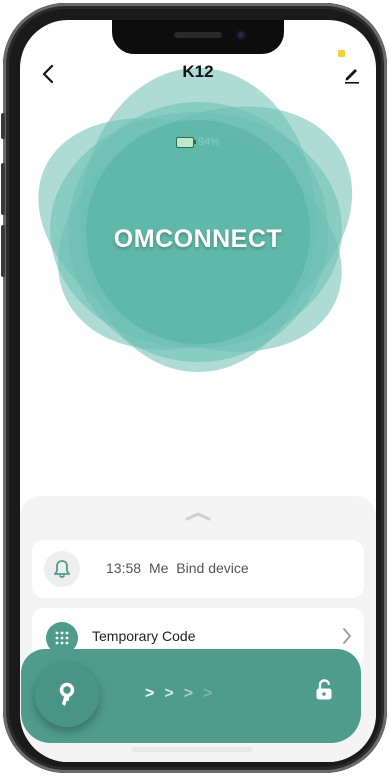 The image size is (390, 776). Describe the element at coordinates (241, 35) in the screenshot. I see `front-camera` at that location.